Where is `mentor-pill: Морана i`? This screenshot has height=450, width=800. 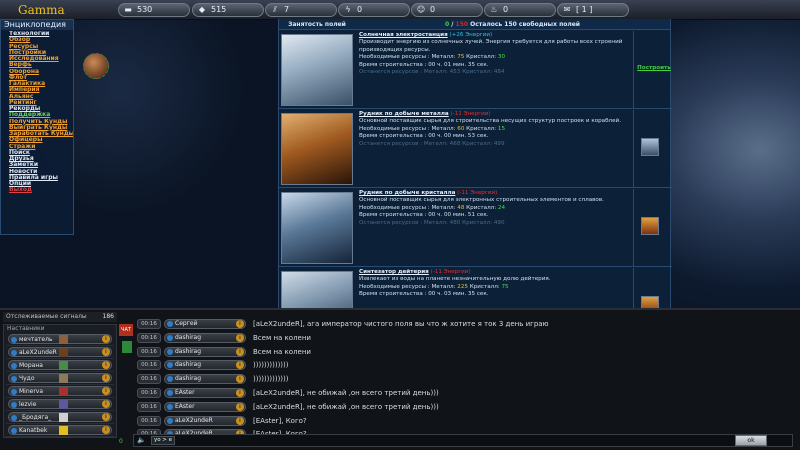
mentor-pill: Морана i is located at coordinates (60, 365).